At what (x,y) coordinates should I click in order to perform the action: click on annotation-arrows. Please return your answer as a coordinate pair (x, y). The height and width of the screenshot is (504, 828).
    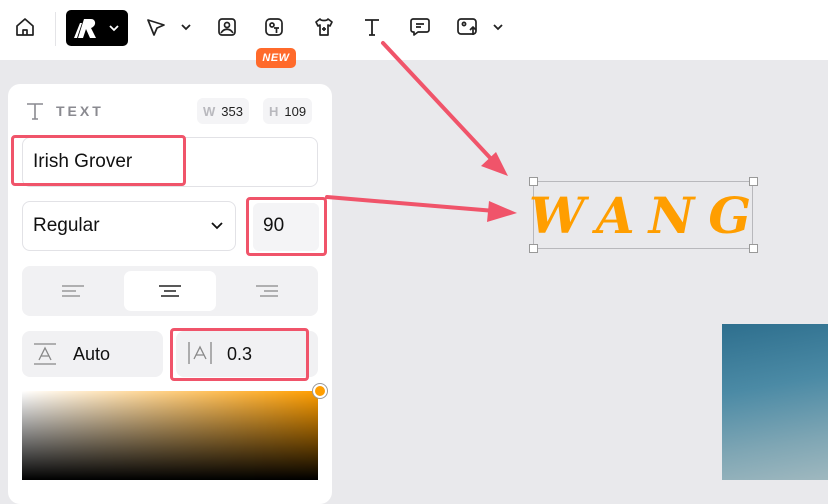
    Looking at the image, I should click on (421, 131).